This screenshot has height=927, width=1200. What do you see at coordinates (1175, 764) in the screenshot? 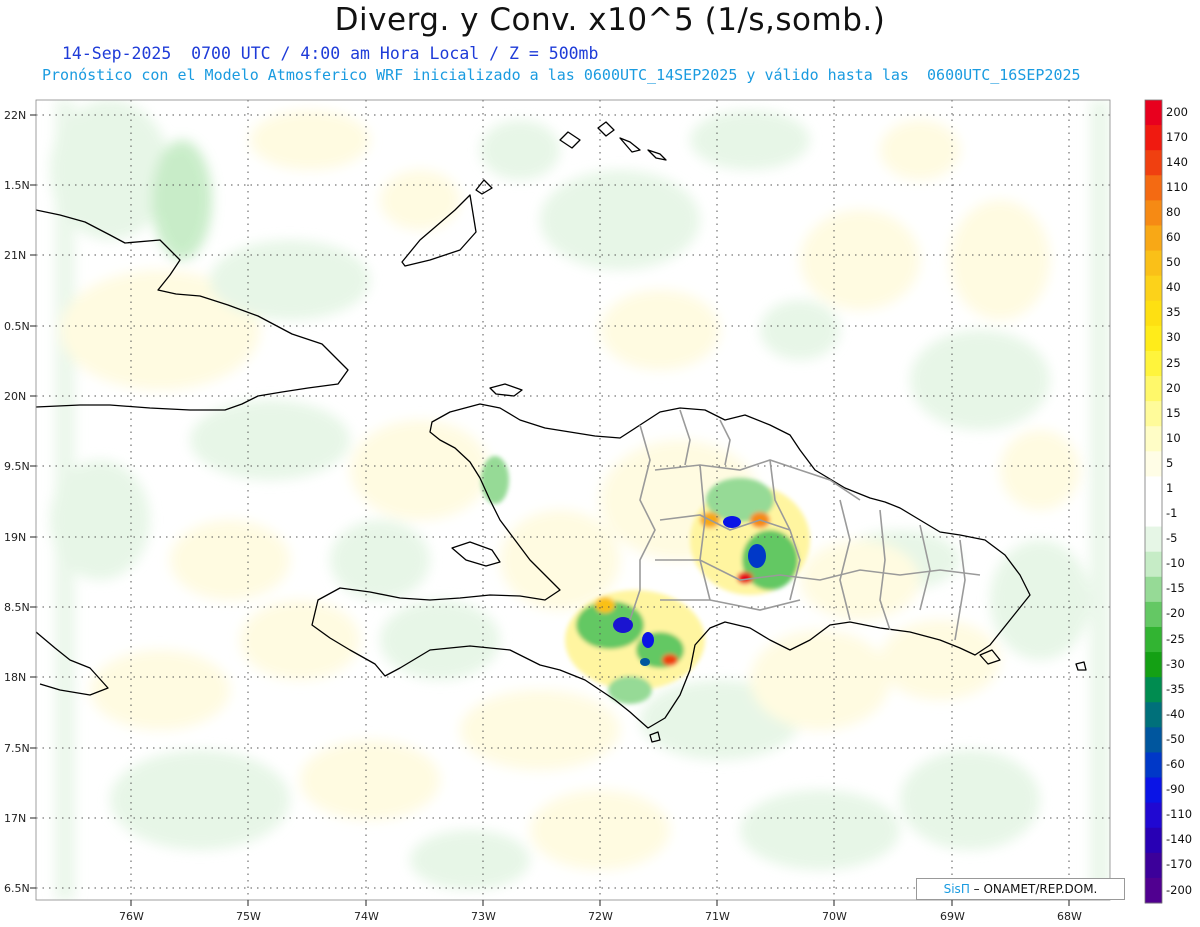
I see `colorbar-label: -60` at bounding box center [1175, 764].